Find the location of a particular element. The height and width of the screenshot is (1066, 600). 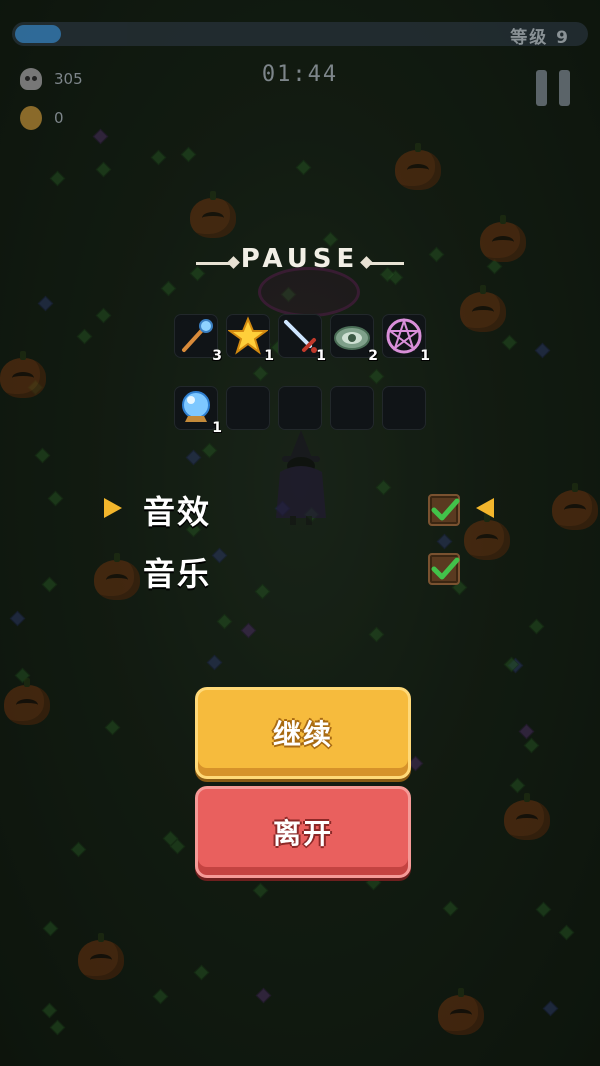

coin-count: 0 is located at coordinates (59, 118).